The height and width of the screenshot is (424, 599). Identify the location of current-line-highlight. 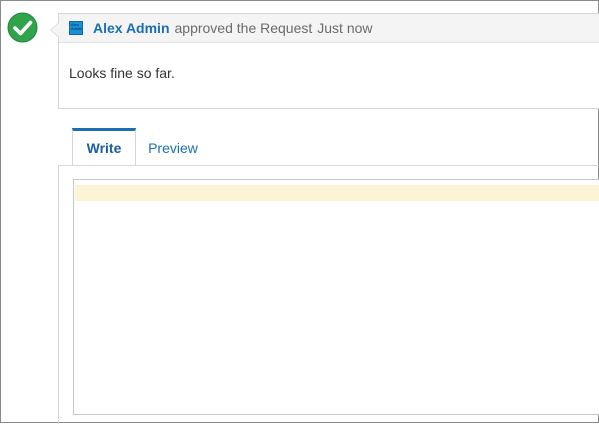
(337, 193).